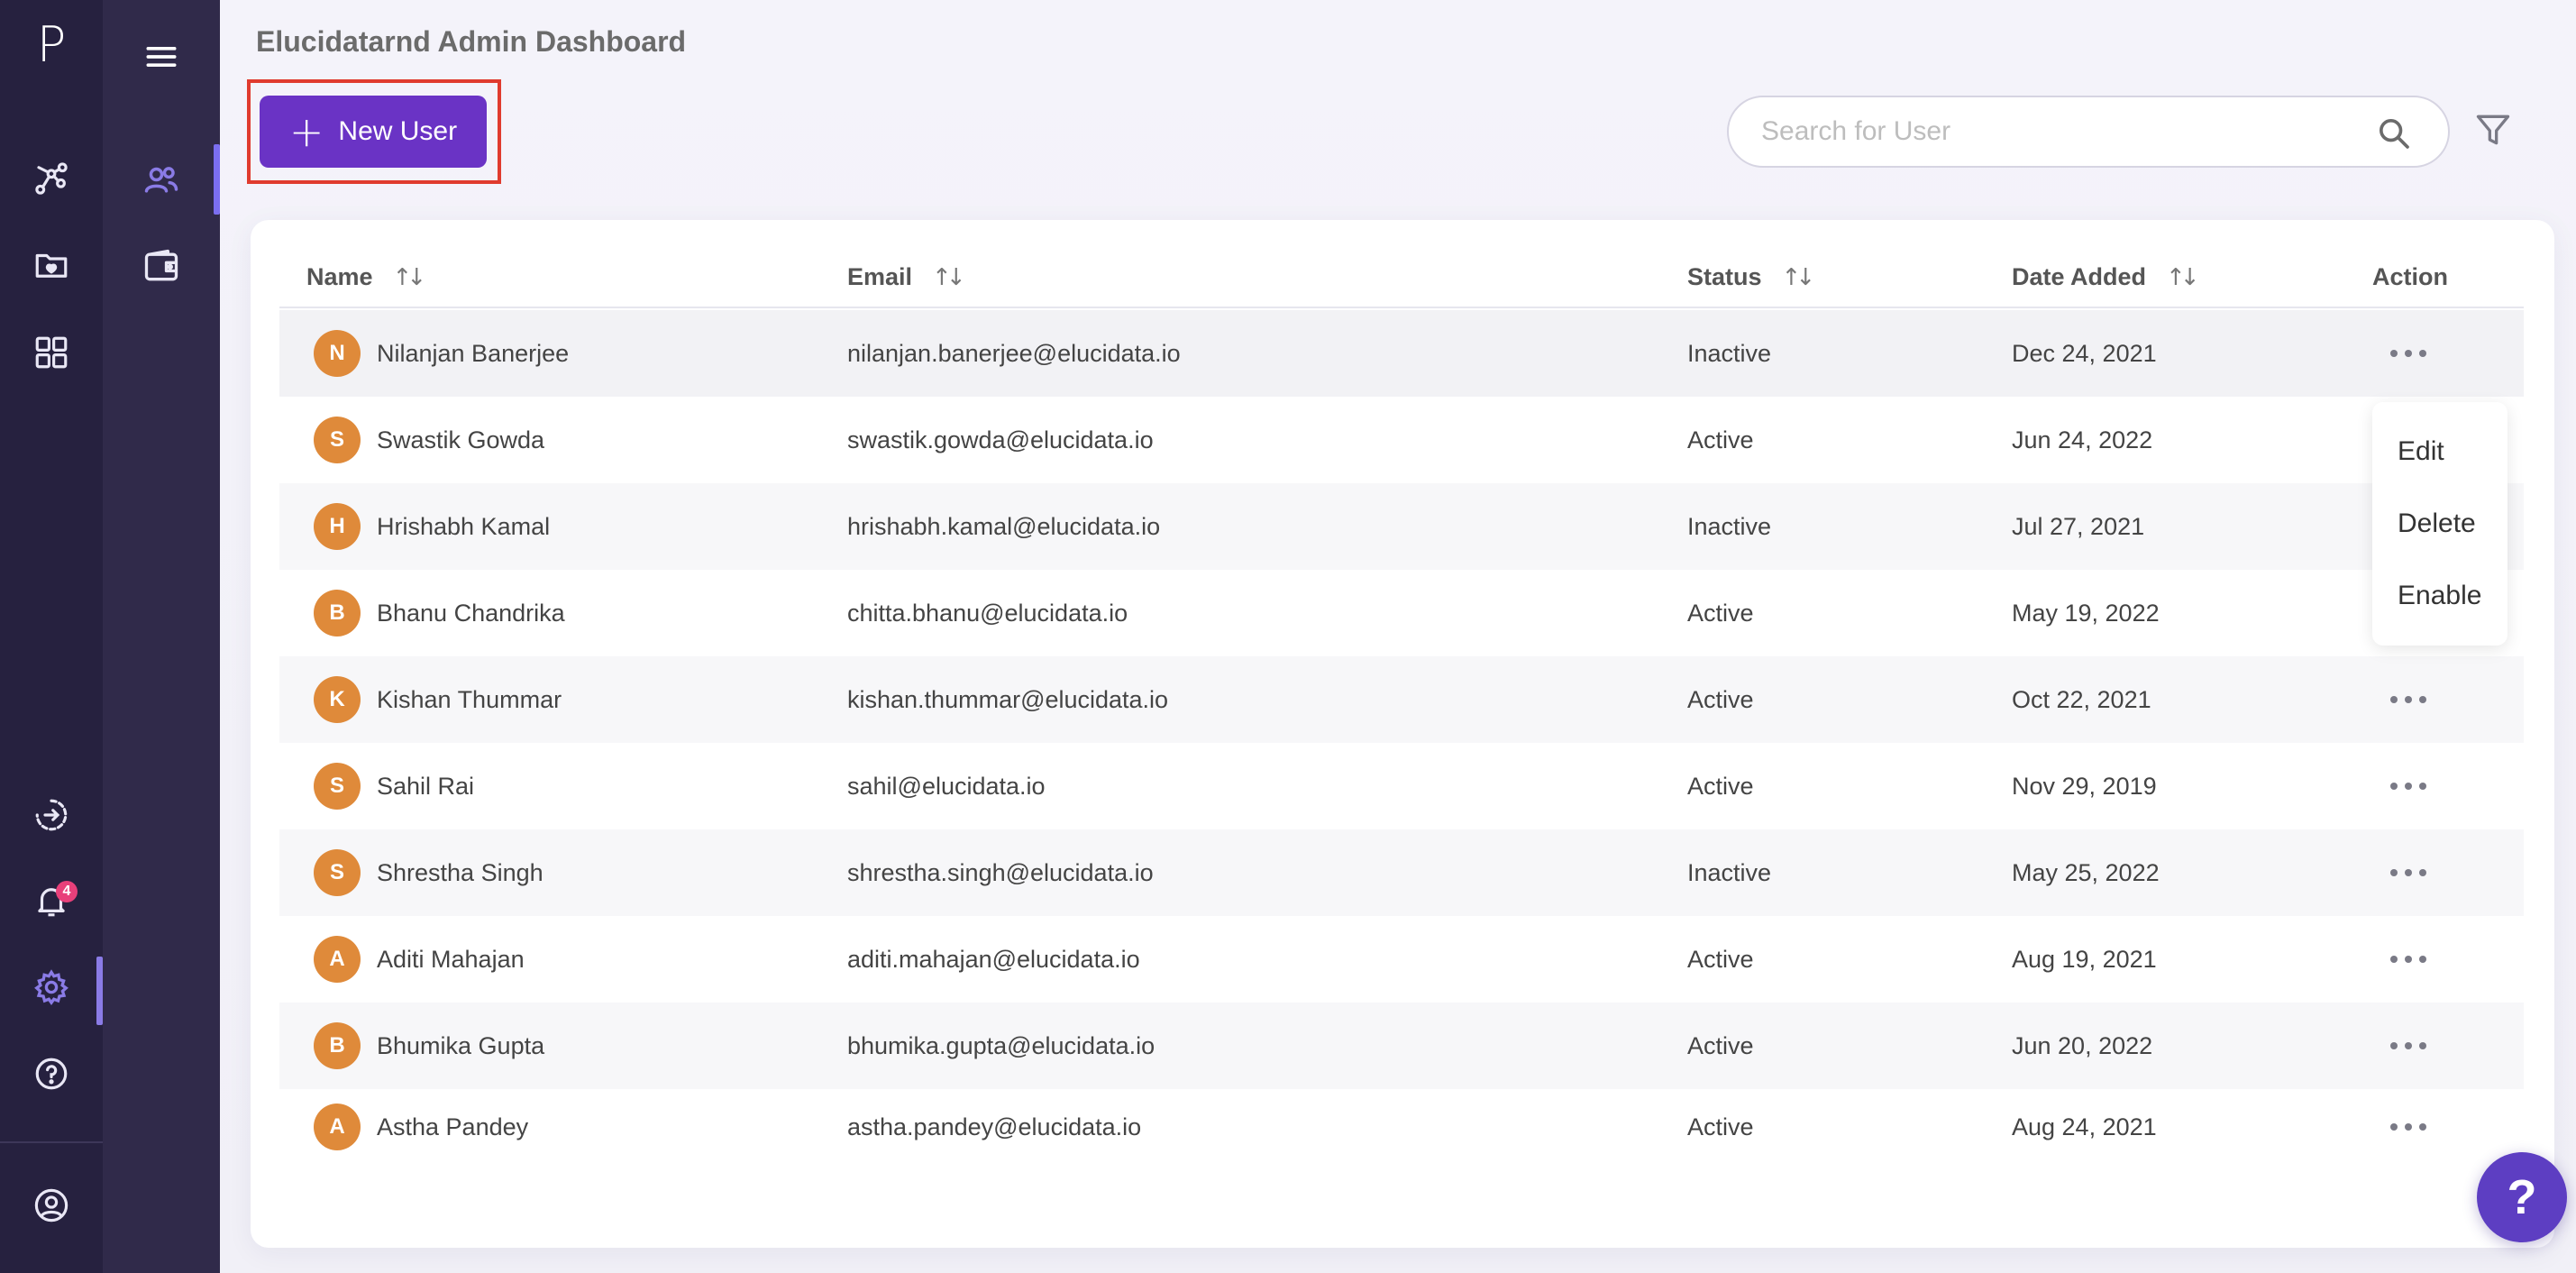 The image size is (2576, 1273). I want to click on secondary-sidebar, so click(161, 636).